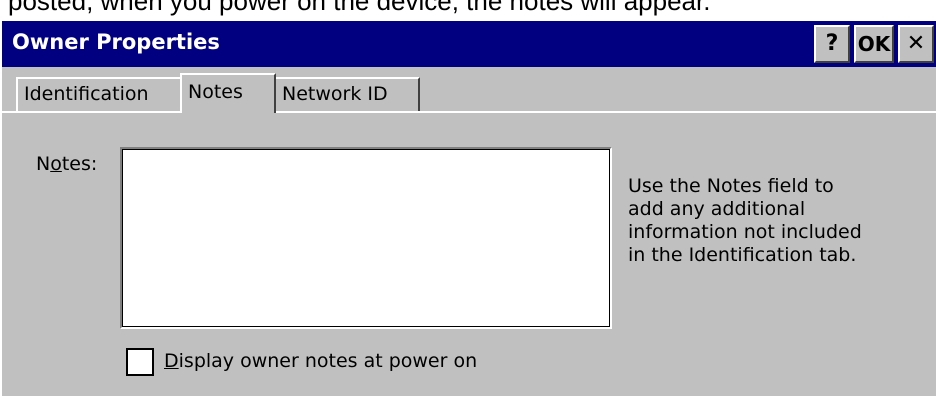 The image size is (936, 396). I want to click on display-notes-checkbox-label: Display owner notes at power on, so click(320, 361).